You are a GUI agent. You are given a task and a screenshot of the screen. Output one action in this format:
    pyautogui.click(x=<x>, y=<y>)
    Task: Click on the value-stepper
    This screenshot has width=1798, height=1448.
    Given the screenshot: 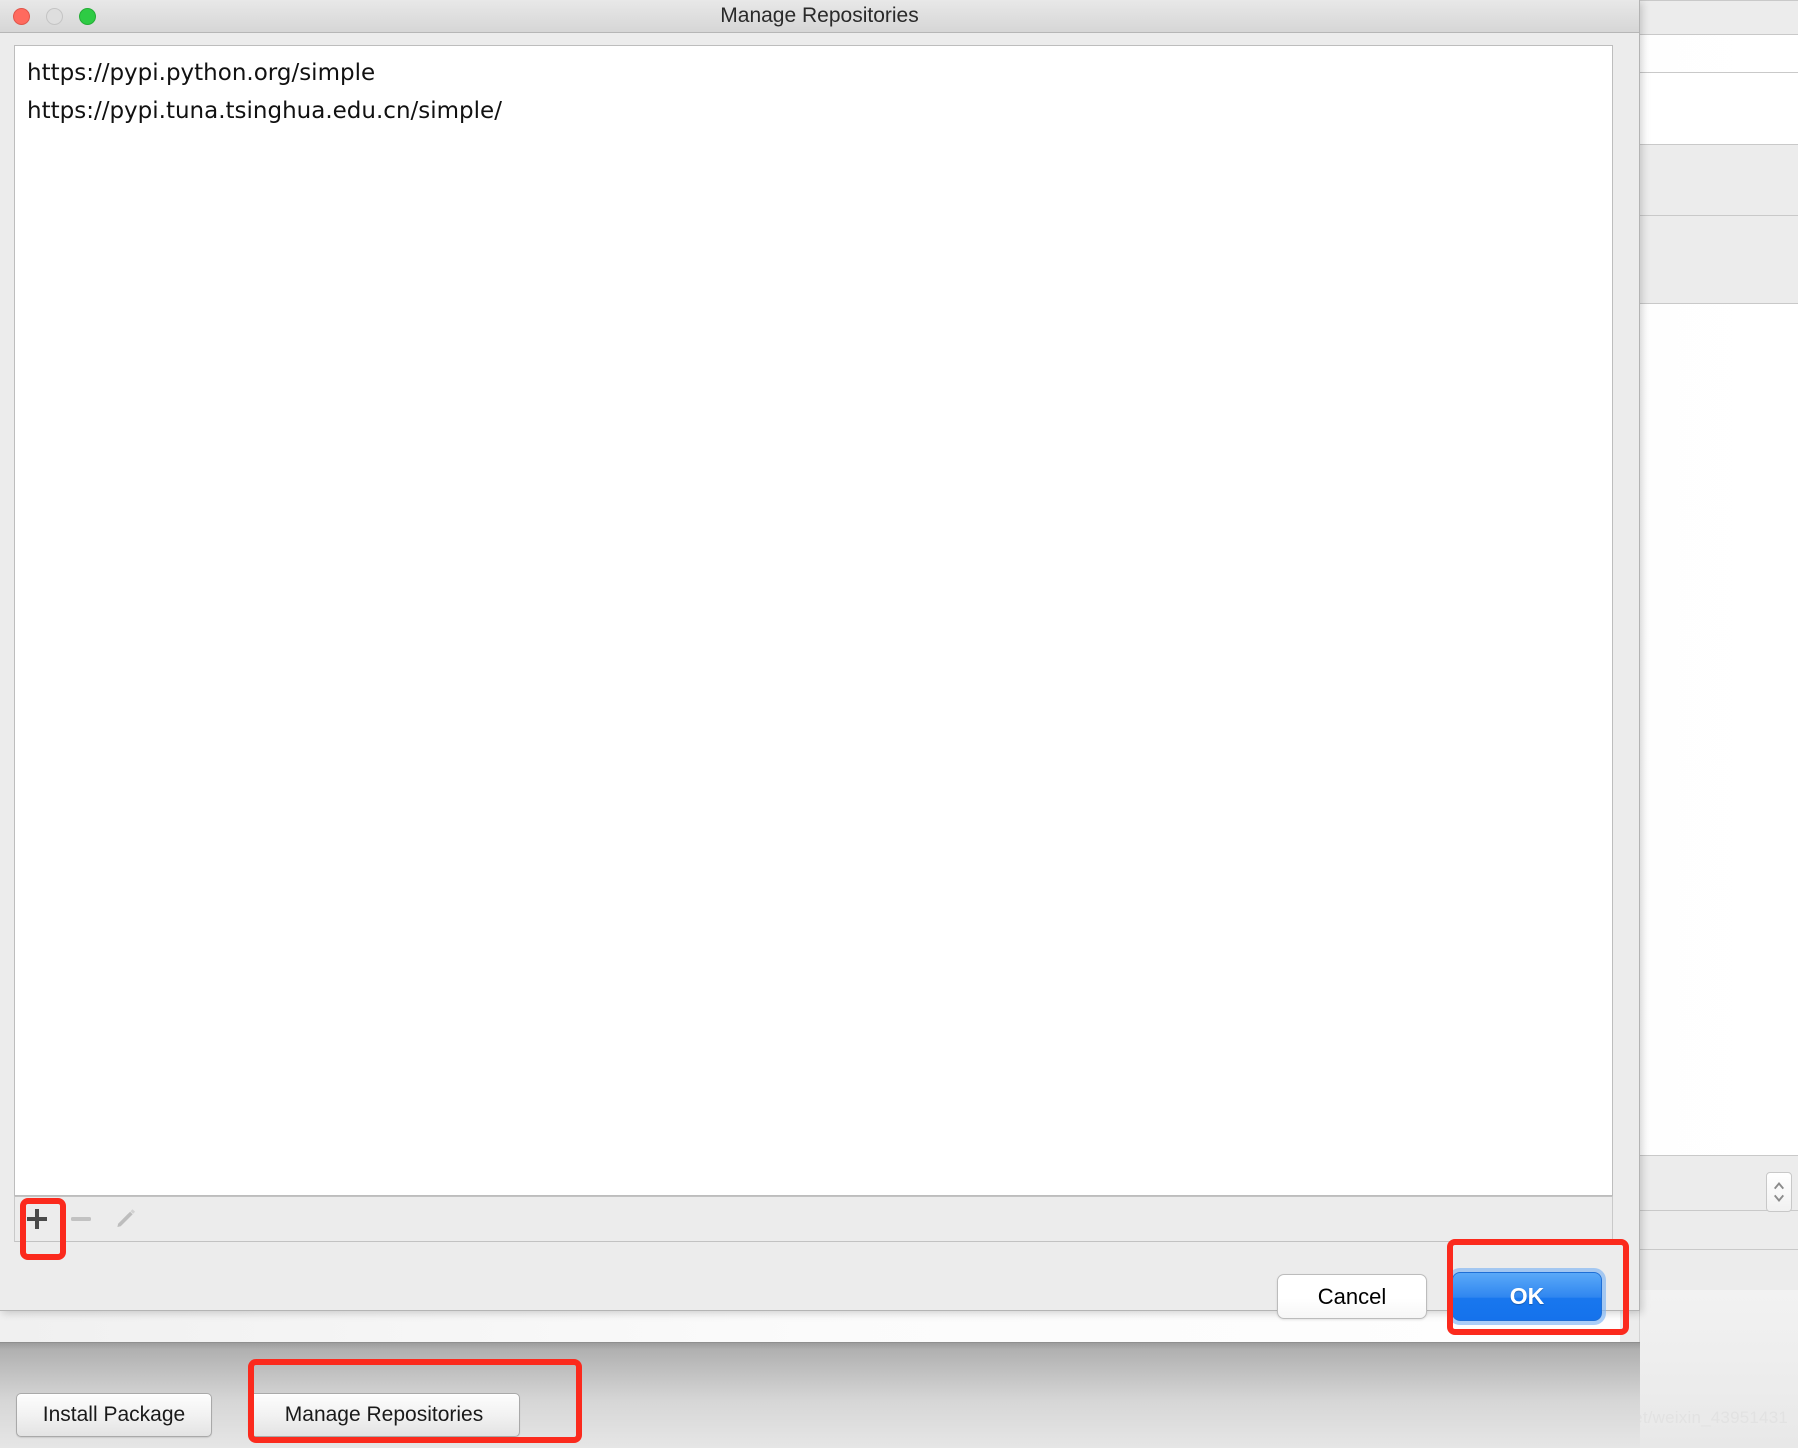 What is the action you would take?
    pyautogui.click(x=1779, y=1192)
    